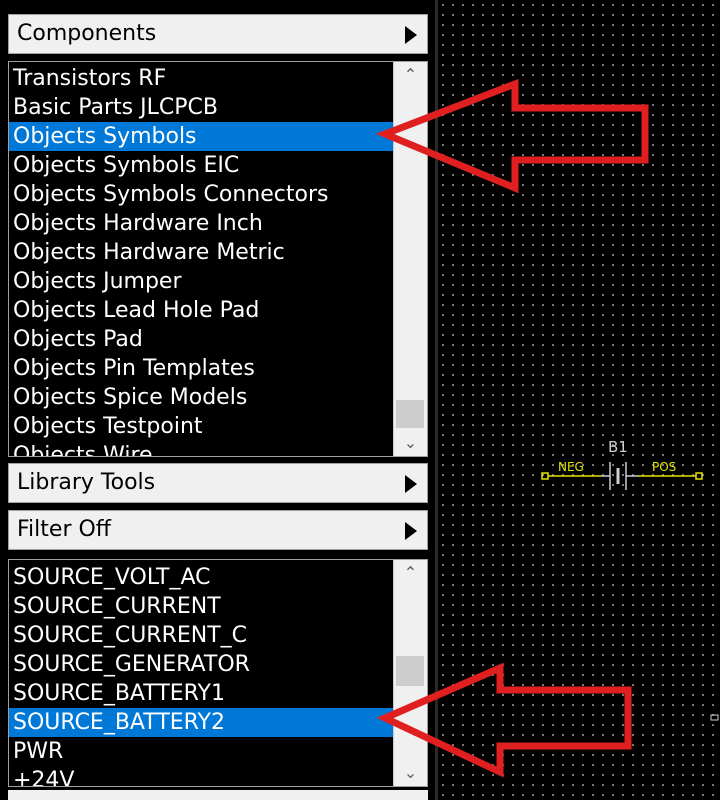  Describe the element at coordinates (218, 795) in the screenshot. I see `bottom-header-edge` at that location.